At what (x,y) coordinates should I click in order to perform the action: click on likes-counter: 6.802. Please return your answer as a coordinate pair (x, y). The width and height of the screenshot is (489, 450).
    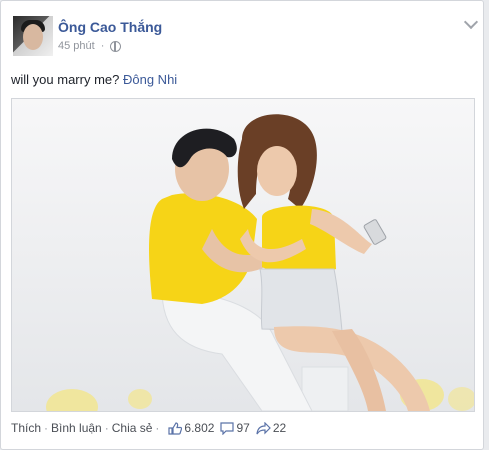
    Looking at the image, I should click on (191, 428).